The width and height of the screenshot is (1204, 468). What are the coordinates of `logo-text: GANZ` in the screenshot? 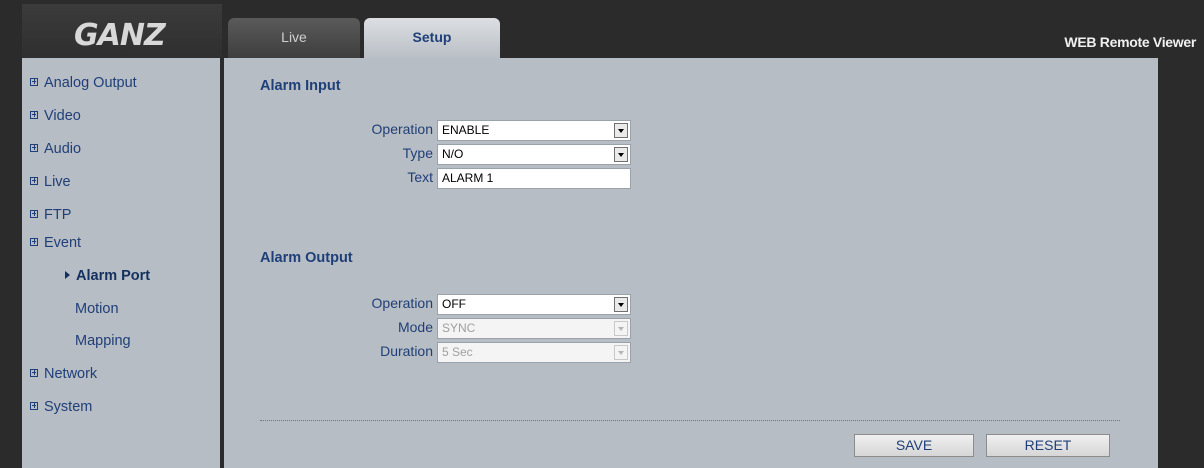 It's located at (120, 35).